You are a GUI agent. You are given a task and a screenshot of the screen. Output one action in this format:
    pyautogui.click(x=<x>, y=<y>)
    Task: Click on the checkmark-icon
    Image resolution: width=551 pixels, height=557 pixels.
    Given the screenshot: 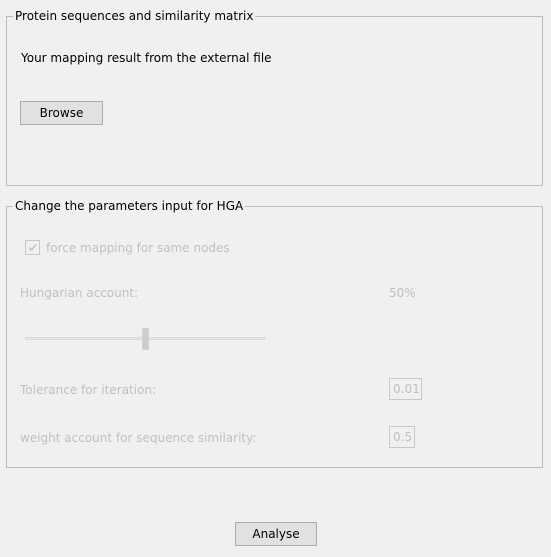 What is the action you would take?
    pyautogui.click(x=32, y=248)
    